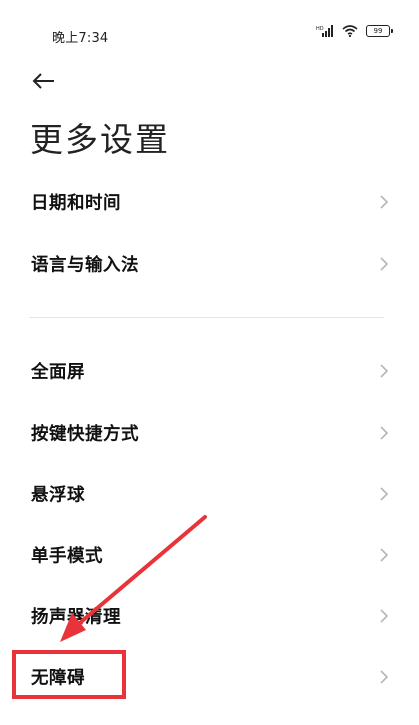 This screenshot has height=725, width=419. I want to click on page-title: 更多设置, so click(100, 139).